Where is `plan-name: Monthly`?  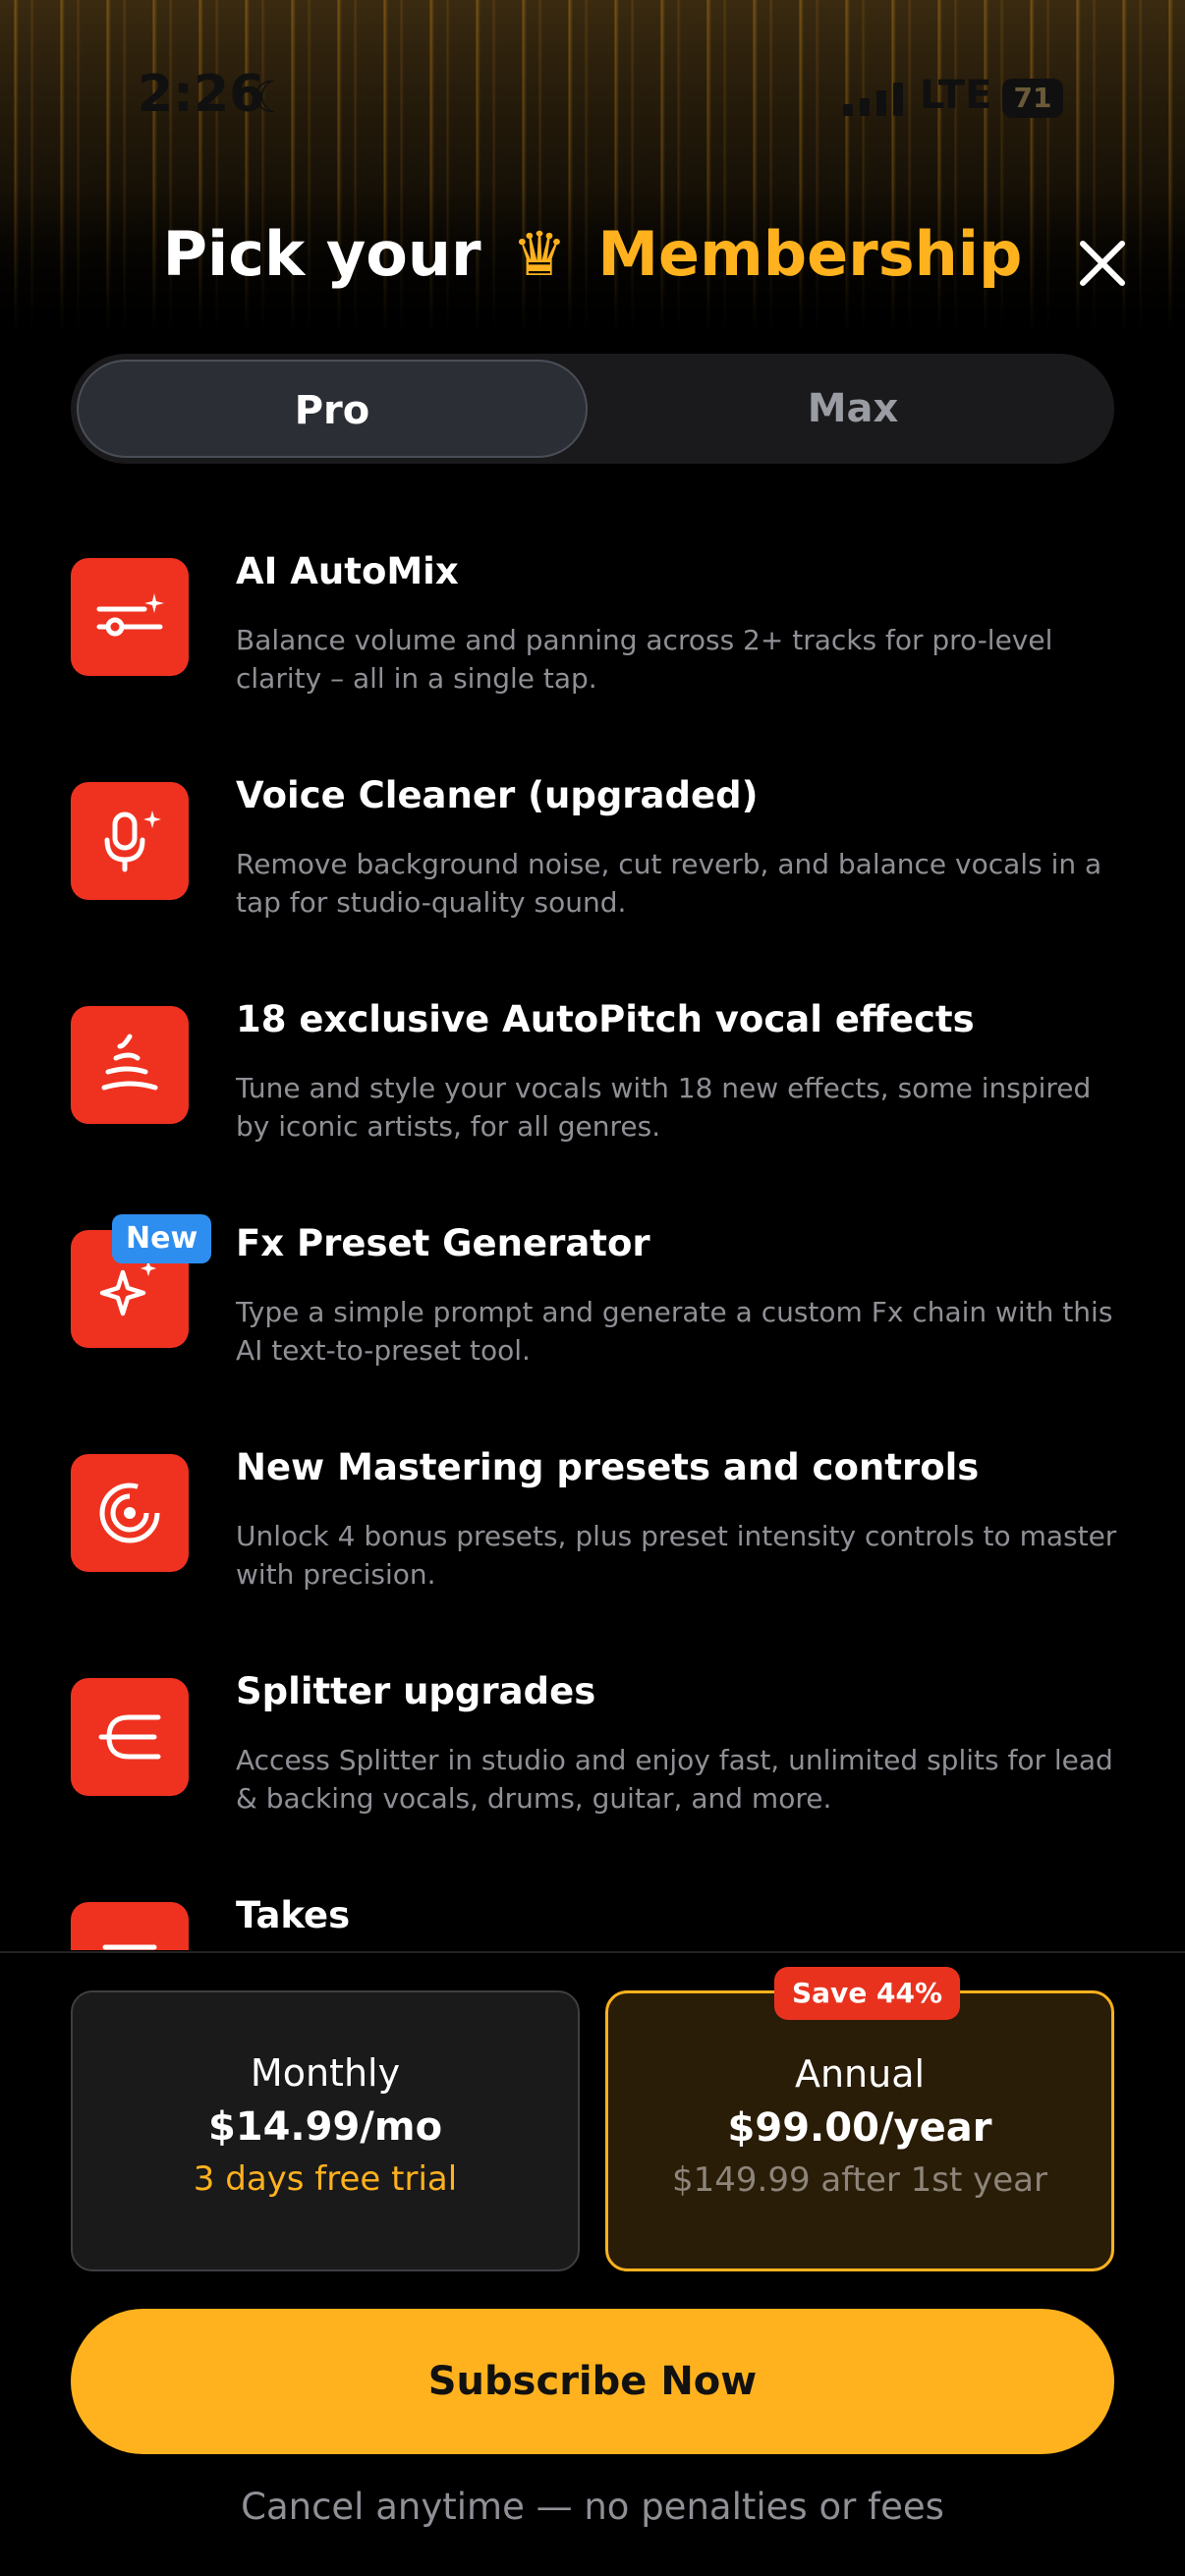
plan-name: Monthly is located at coordinates (325, 2073).